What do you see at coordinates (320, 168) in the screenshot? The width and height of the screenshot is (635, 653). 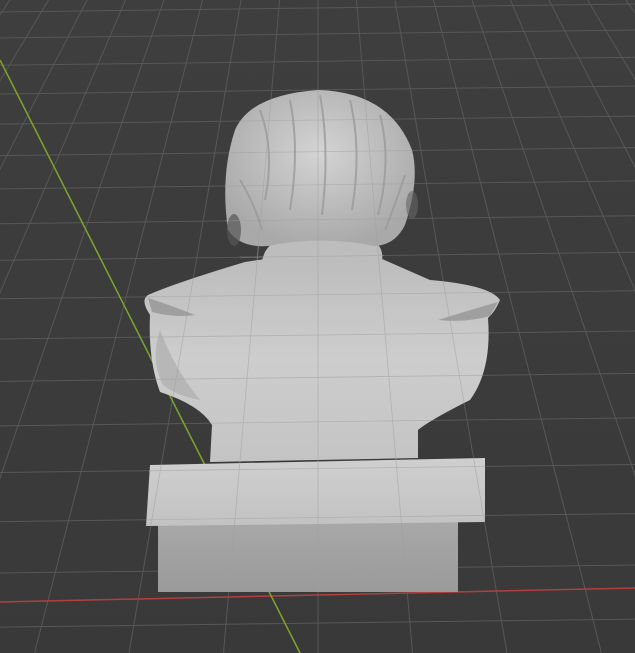 I see `bust-hair` at bounding box center [320, 168].